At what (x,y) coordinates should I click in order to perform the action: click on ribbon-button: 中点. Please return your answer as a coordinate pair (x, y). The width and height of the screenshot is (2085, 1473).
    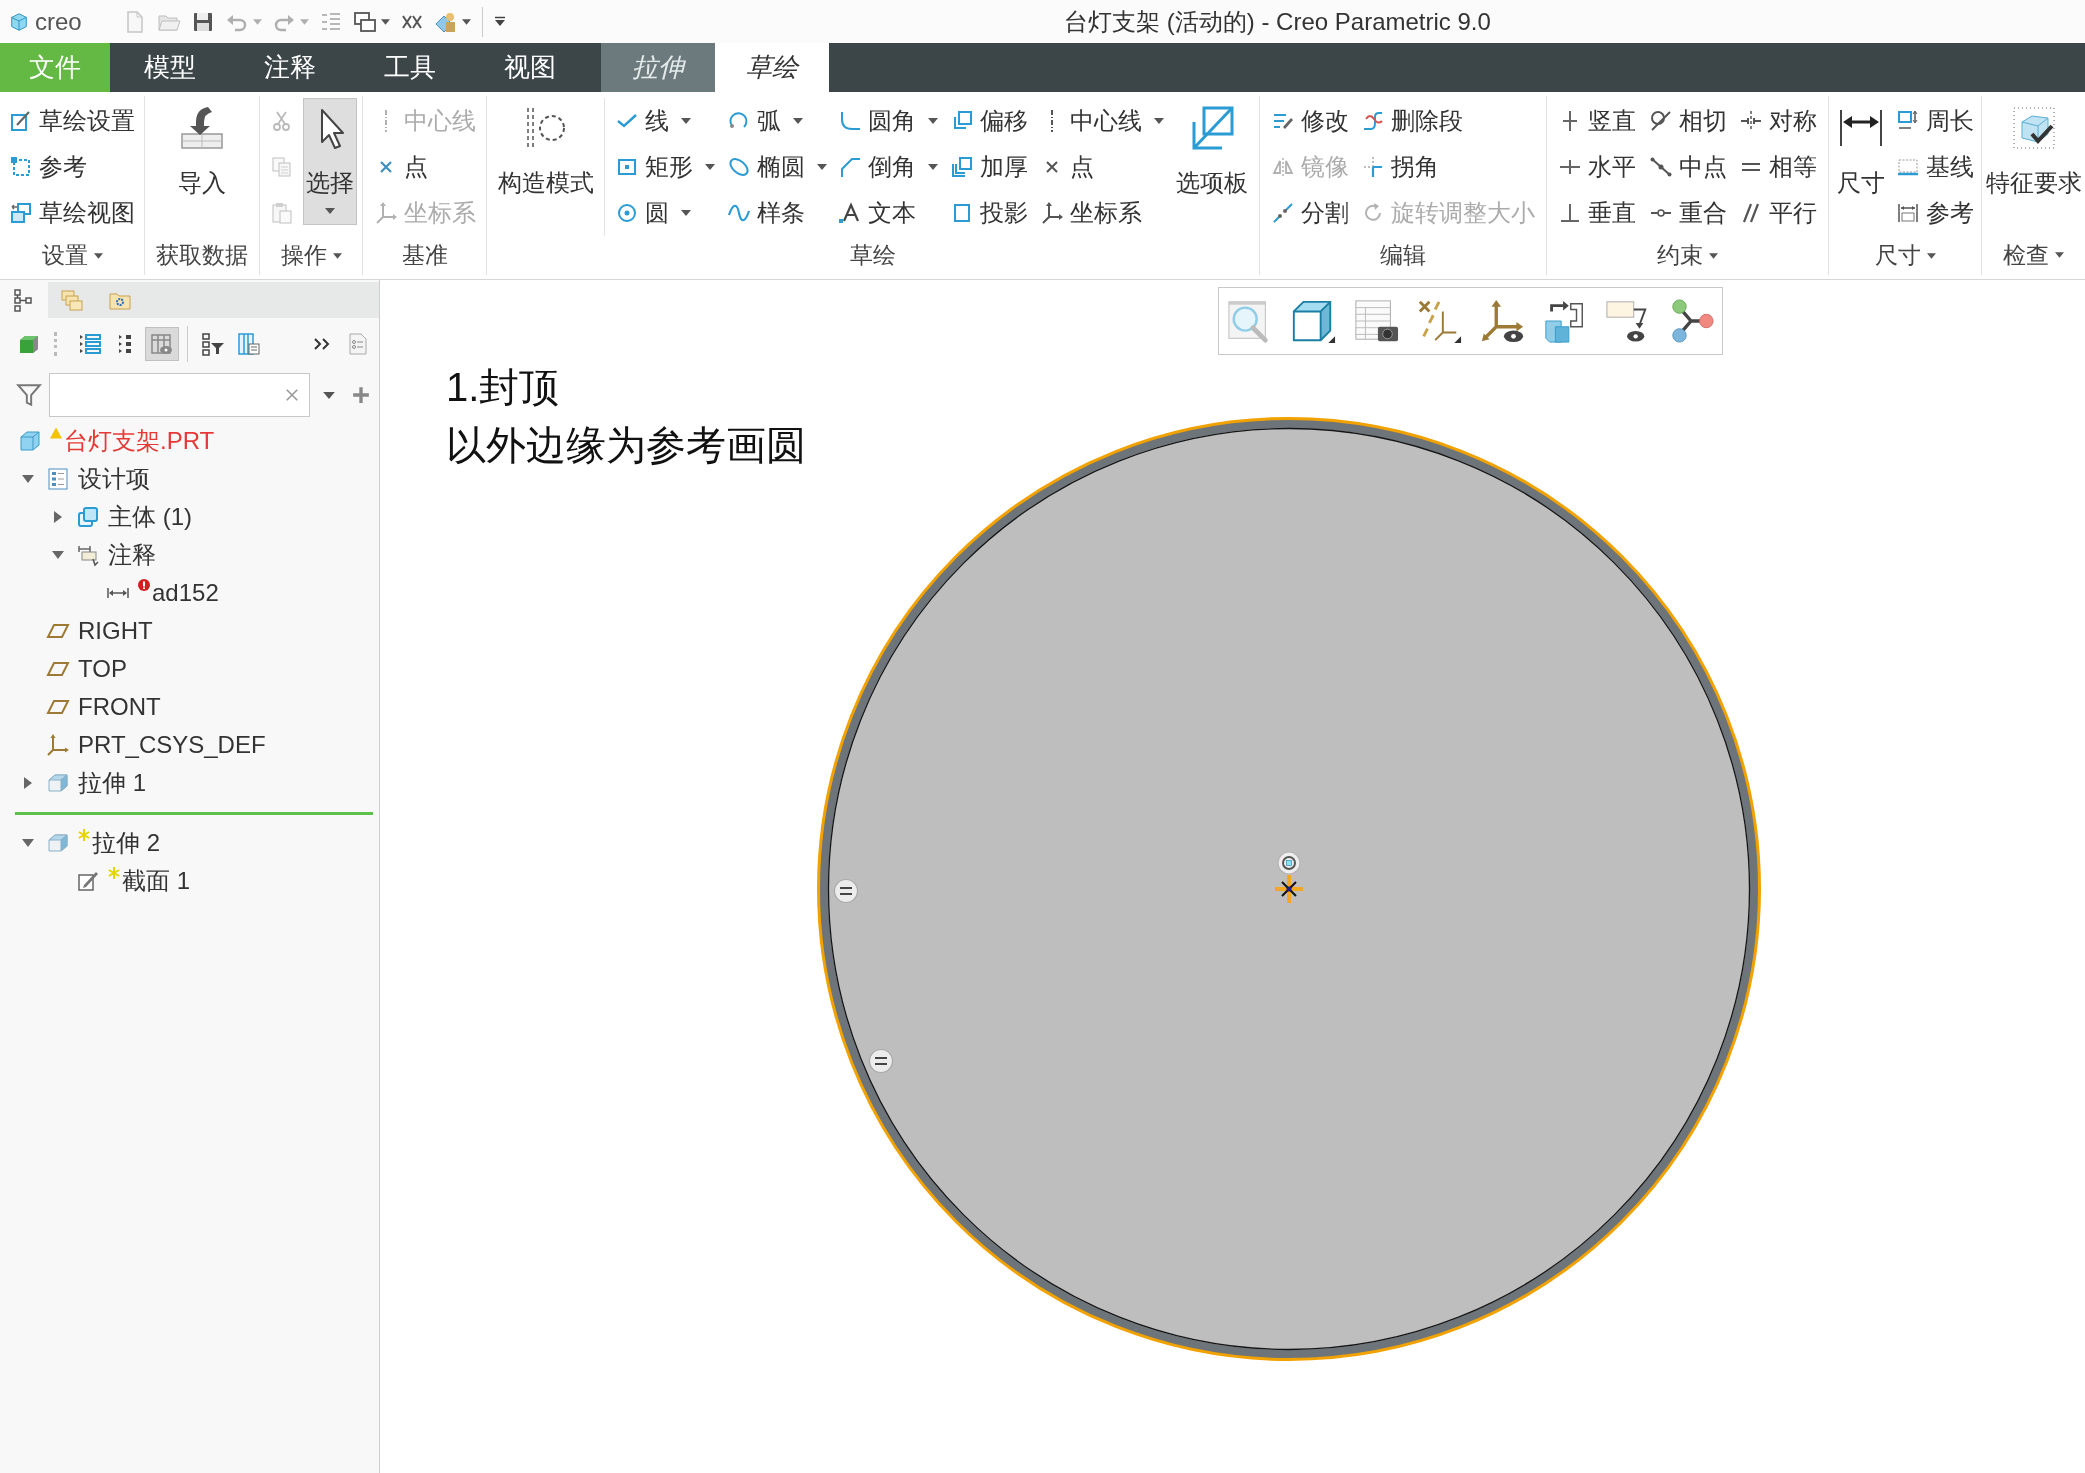
    Looking at the image, I should click on (1687, 167).